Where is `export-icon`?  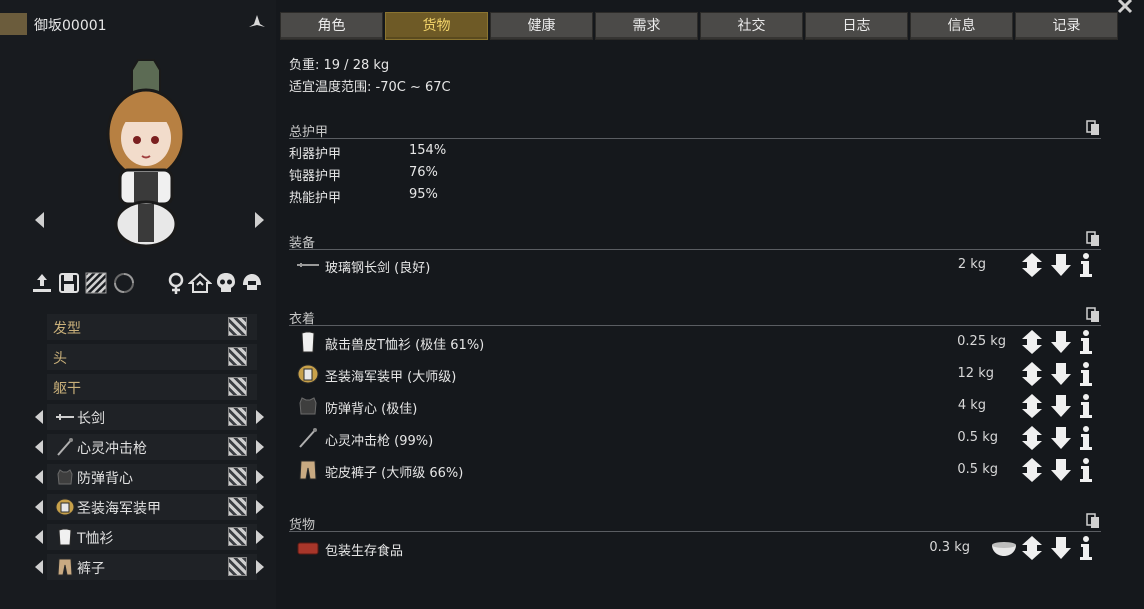
export-icon is located at coordinates (42, 283).